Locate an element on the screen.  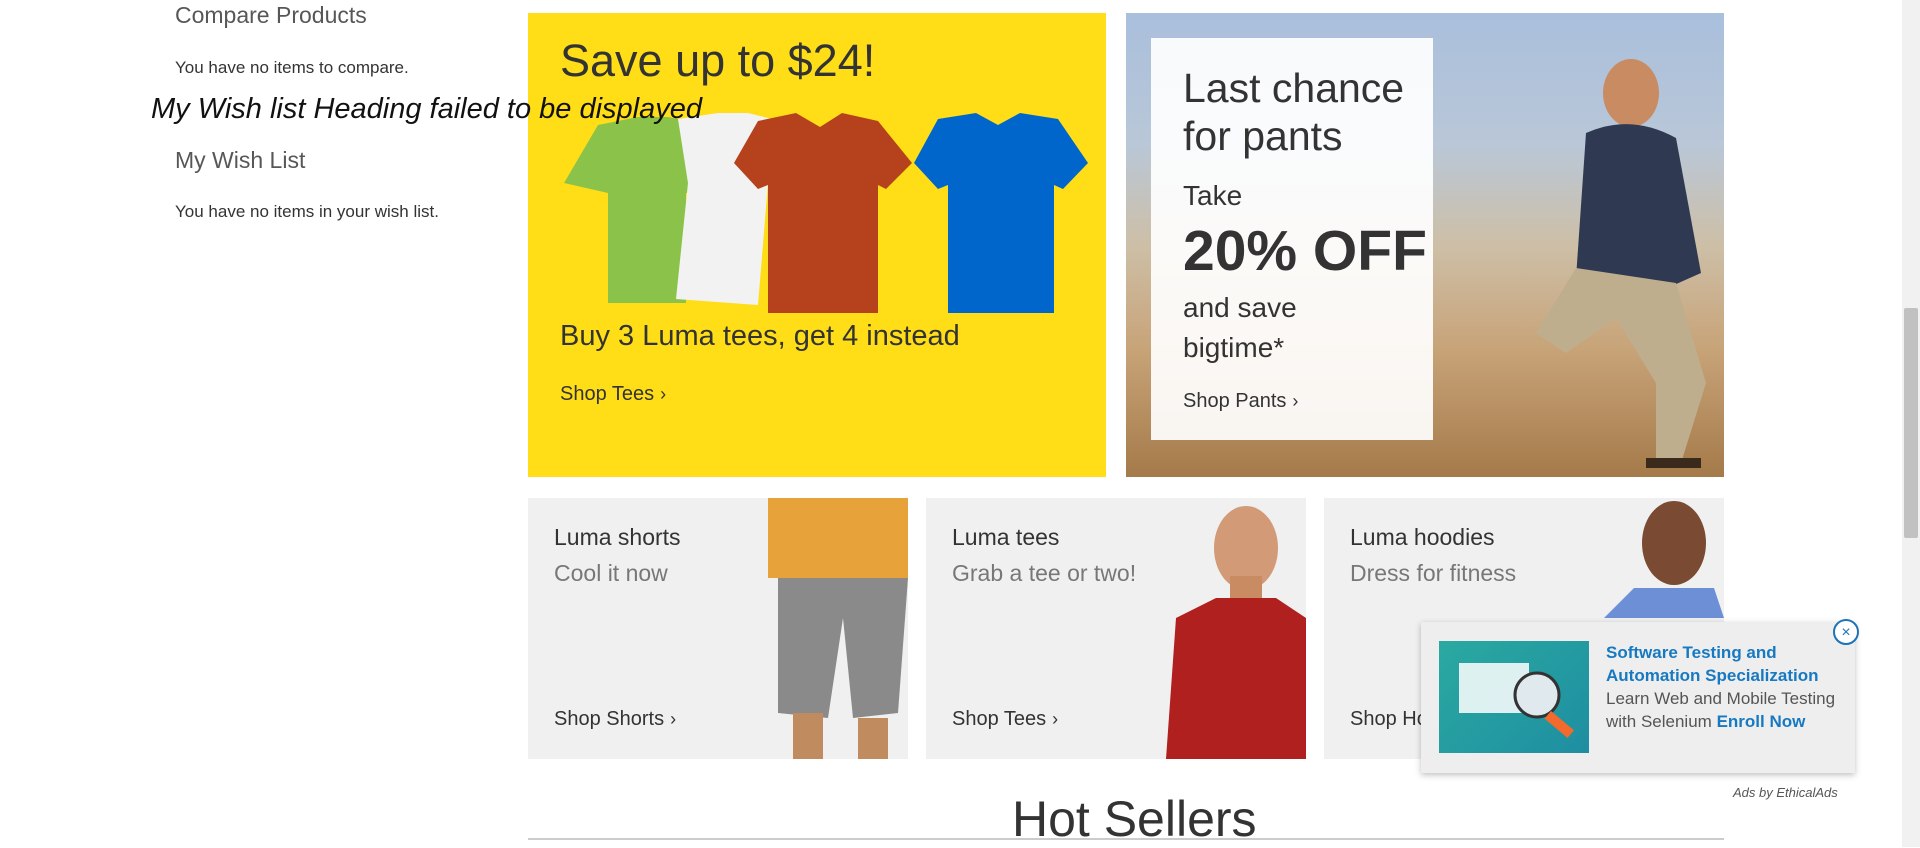
tile-subtitle: Dress for fitness is located at coordinates (1433, 573).